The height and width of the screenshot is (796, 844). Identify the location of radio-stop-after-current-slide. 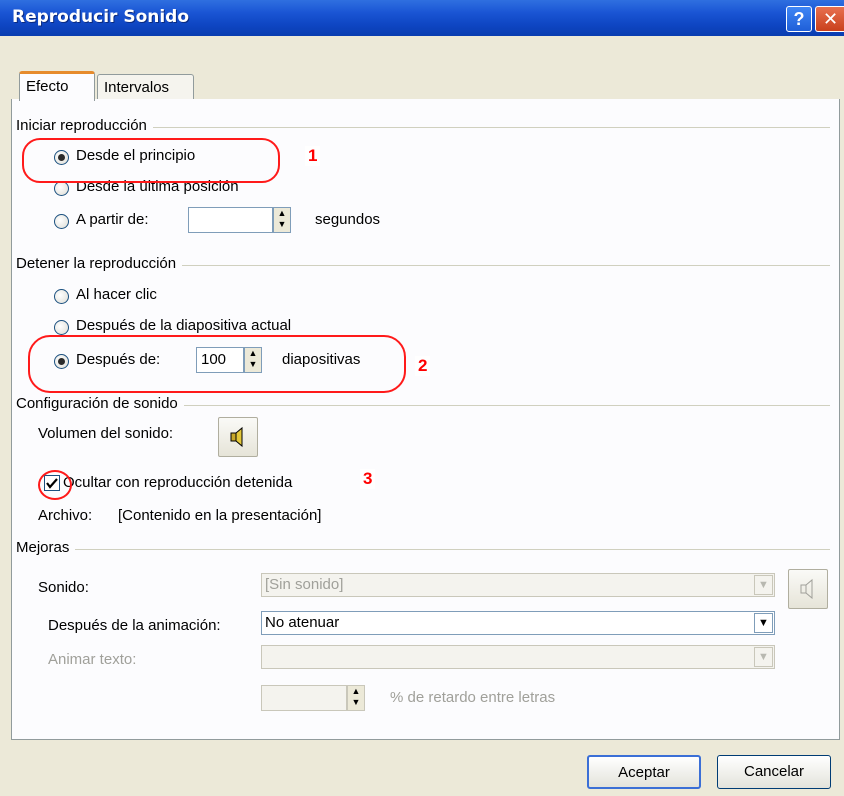
(61, 327).